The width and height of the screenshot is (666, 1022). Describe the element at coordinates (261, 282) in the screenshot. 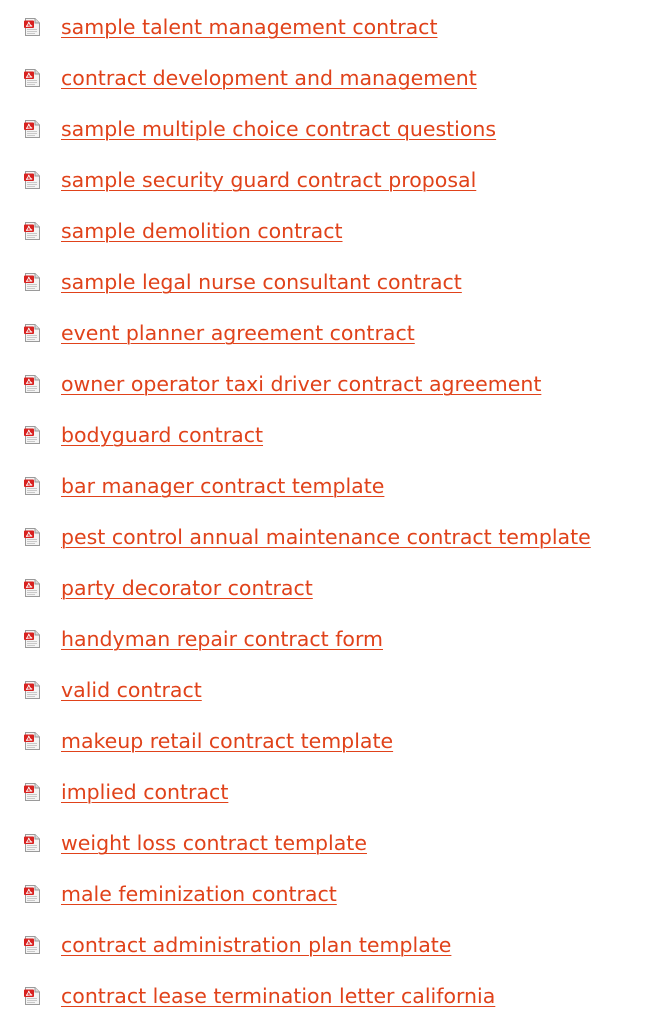

I see `document-link: sample legal nurse consultant contract` at that location.